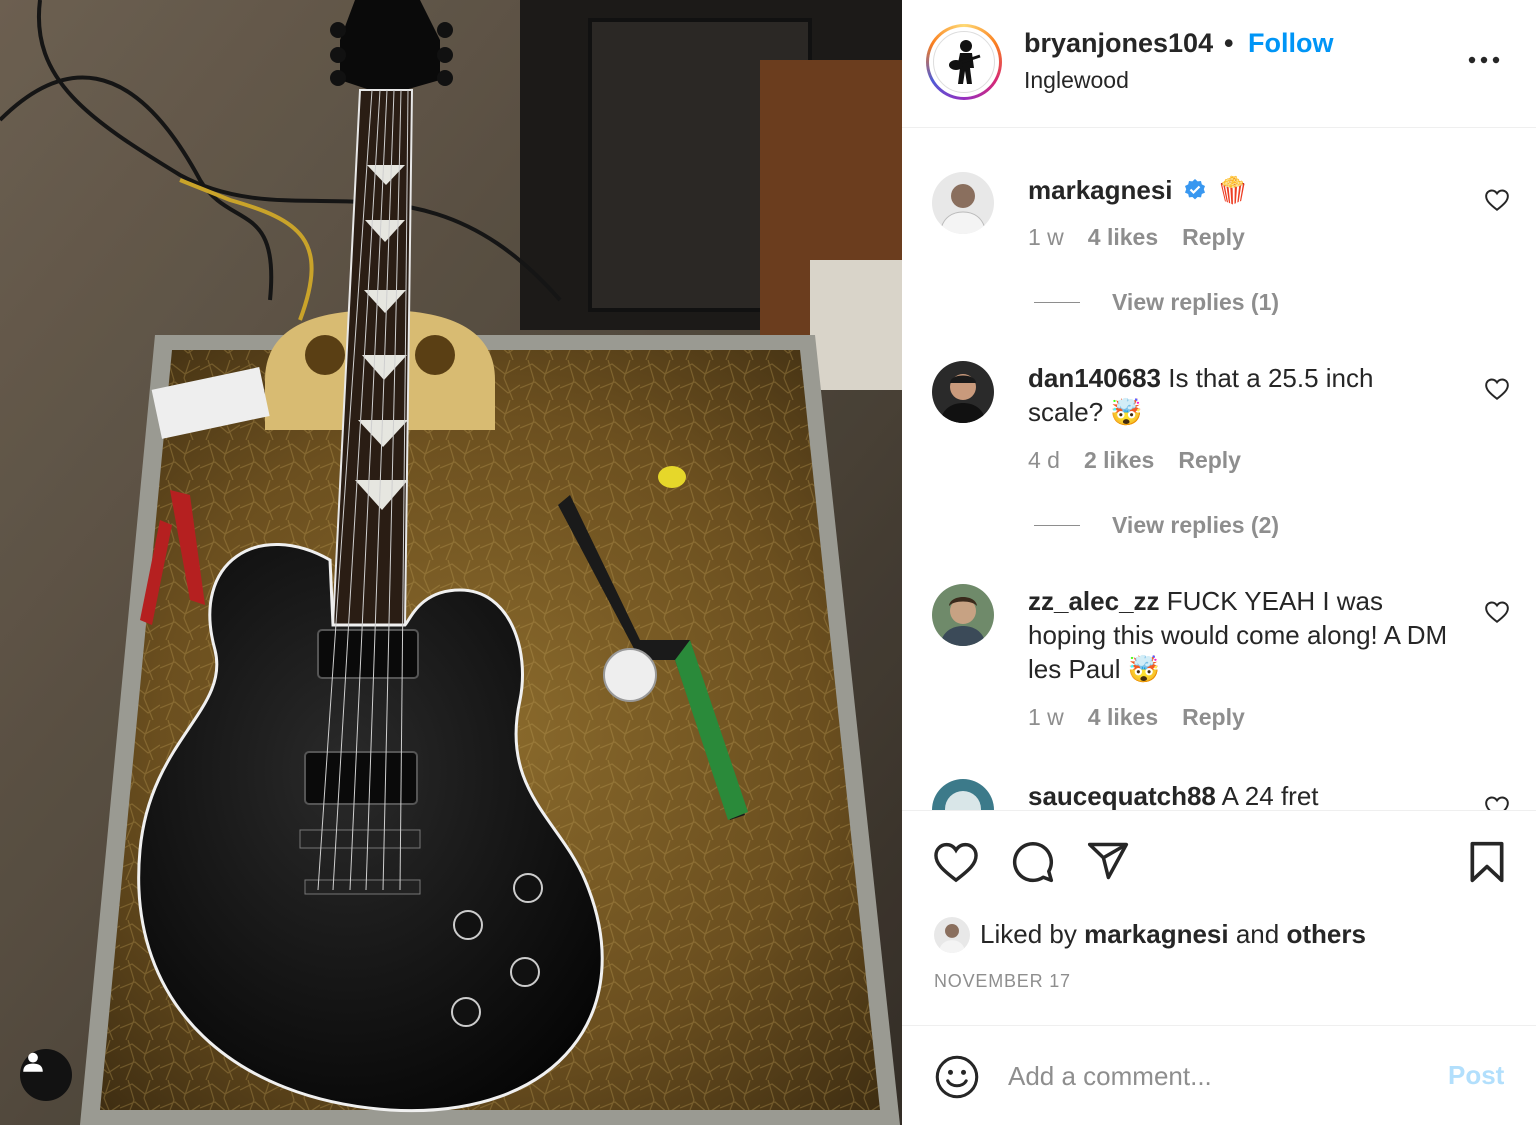 The image size is (1536, 1125). I want to click on comment-text: saucequatch88 A 24 fret, so click(1238, 794).